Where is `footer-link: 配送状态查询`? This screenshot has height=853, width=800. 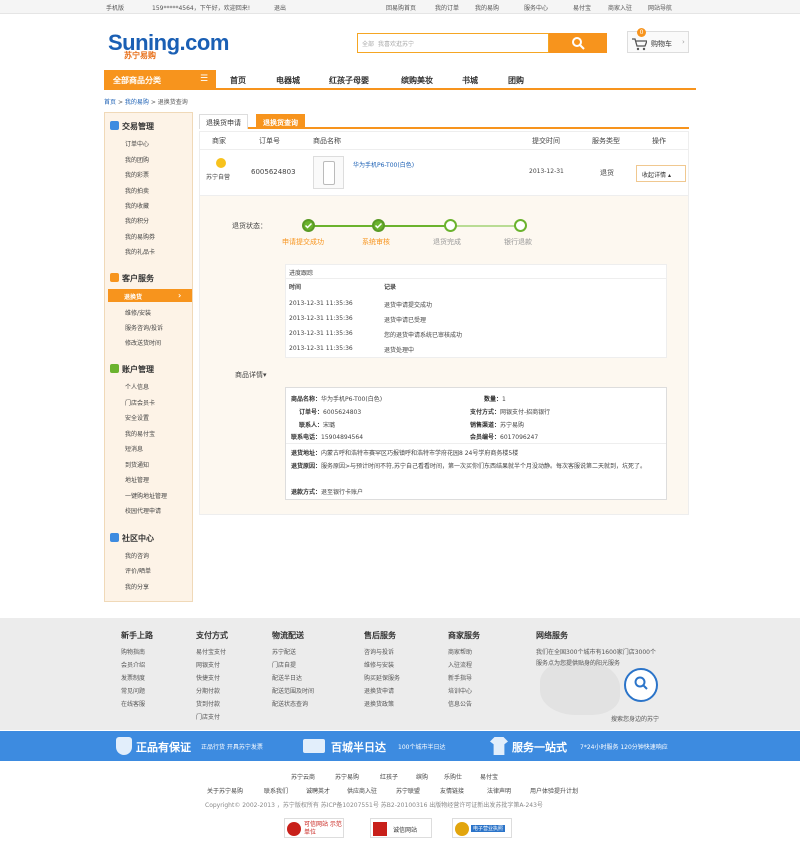 footer-link: 配送状态查询 is located at coordinates (290, 703).